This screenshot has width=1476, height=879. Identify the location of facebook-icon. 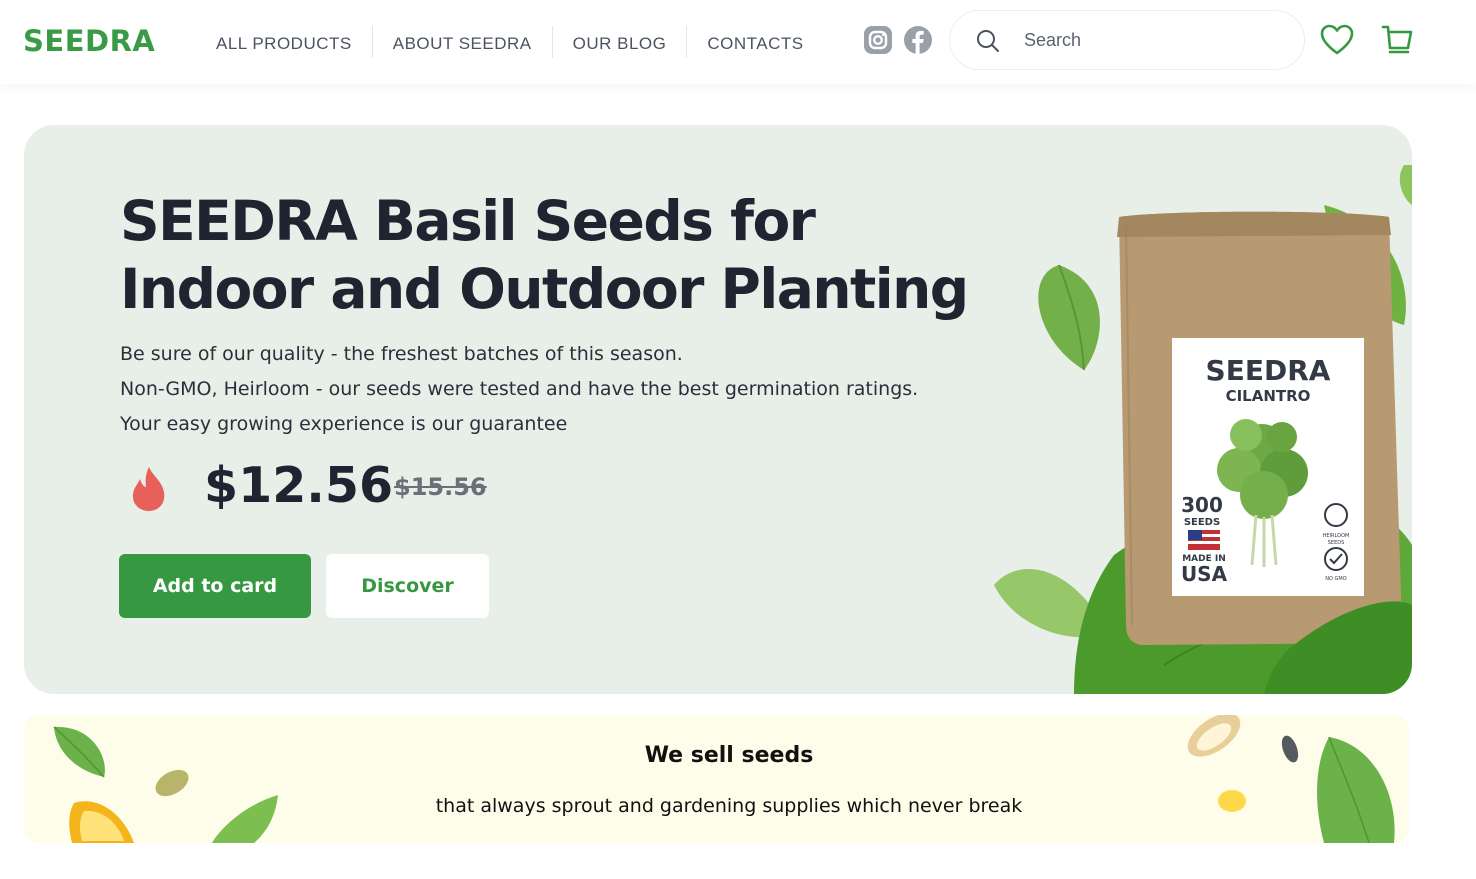
(918, 40).